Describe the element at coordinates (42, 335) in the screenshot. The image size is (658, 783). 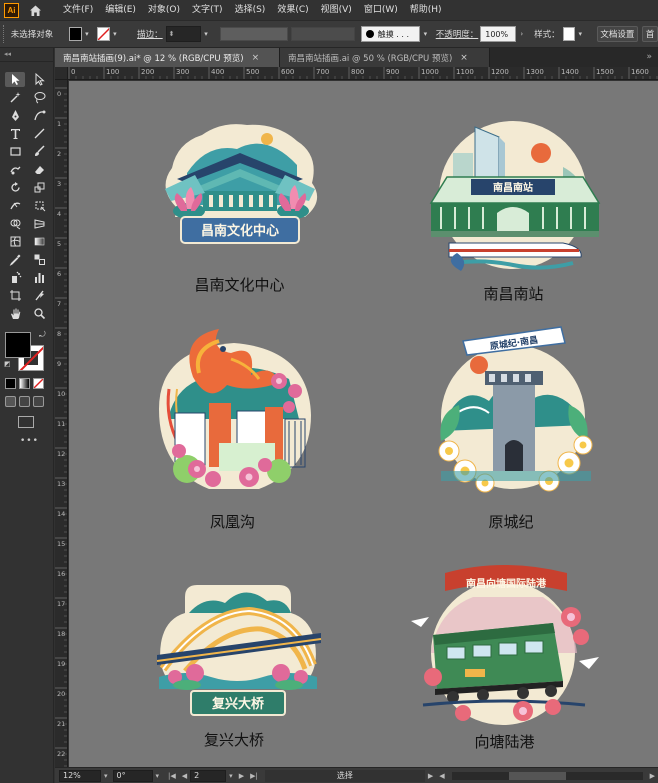
I see `swap-colors-icon: ⤾` at that location.